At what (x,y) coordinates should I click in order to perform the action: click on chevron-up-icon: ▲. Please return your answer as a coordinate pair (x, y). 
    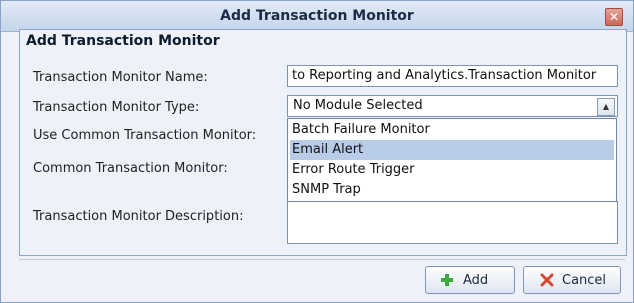
    Looking at the image, I should click on (606, 107).